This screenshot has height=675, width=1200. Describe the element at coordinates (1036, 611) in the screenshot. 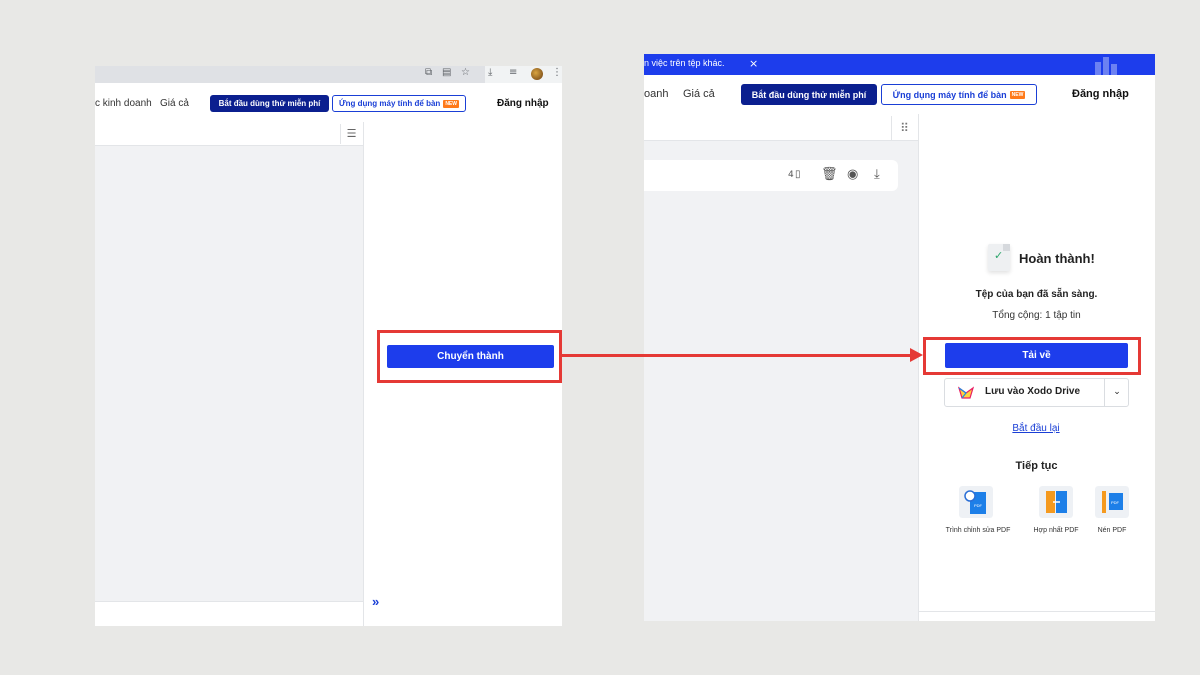

I see `sidebar-divider` at that location.